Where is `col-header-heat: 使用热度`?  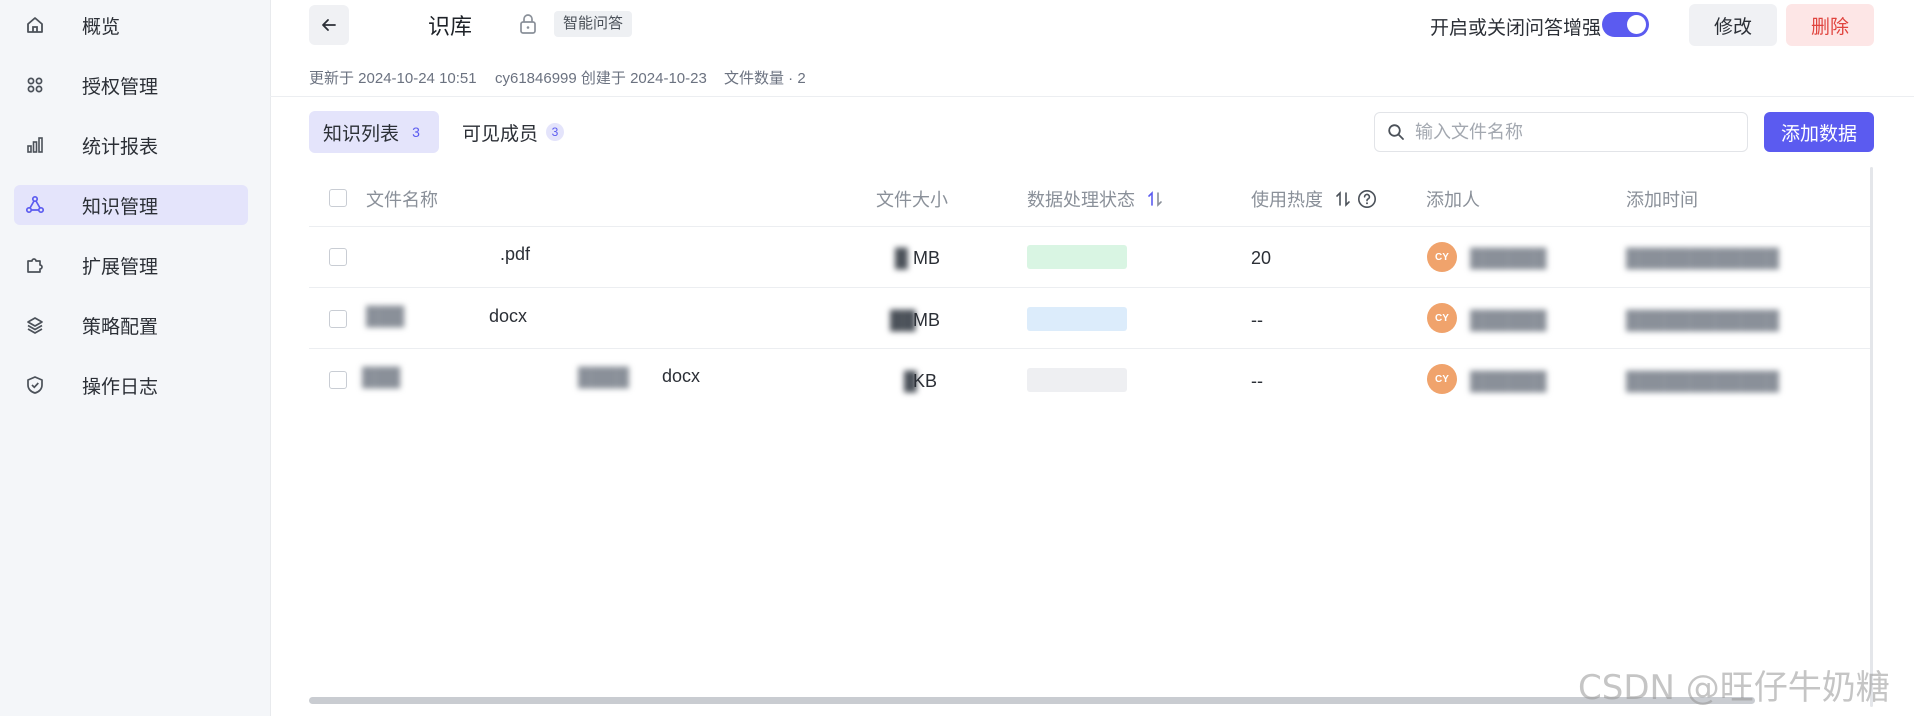
col-header-heat: 使用热度 is located at coordinates (1314, 199).